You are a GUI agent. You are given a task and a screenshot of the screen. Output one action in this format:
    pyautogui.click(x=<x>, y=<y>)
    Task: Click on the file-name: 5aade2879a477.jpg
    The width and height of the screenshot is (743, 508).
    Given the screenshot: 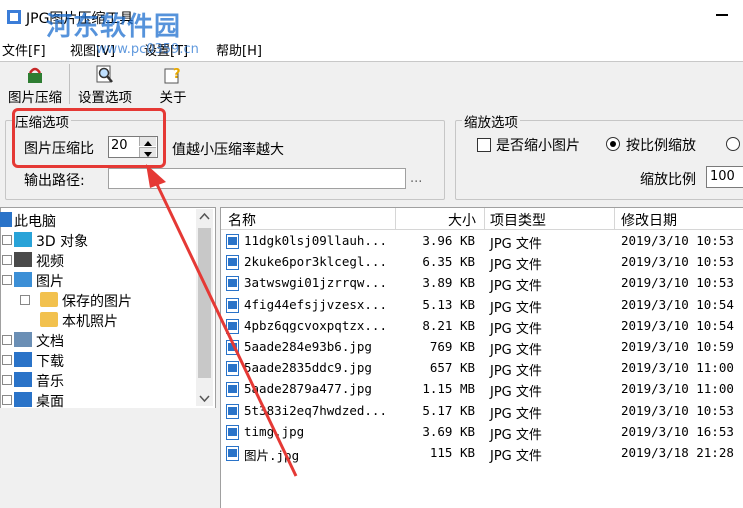 What is the action you would take?
    pyautogui.click(x=308, y=389)
    